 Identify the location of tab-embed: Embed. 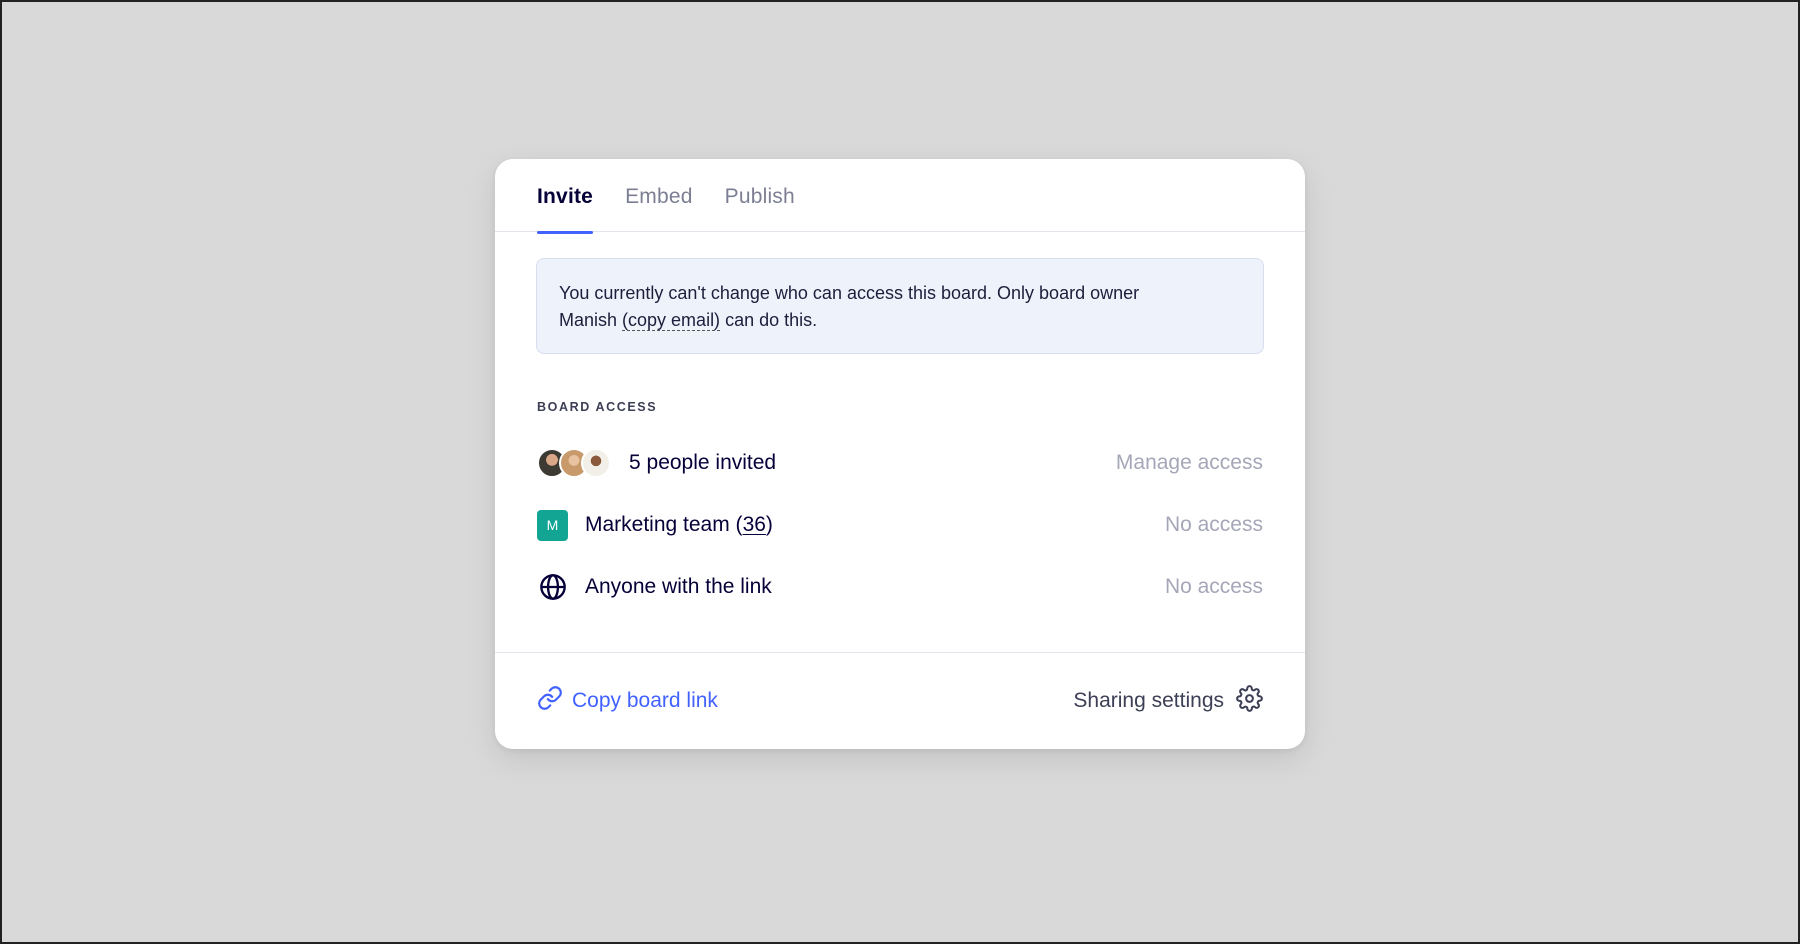
(659, 195).